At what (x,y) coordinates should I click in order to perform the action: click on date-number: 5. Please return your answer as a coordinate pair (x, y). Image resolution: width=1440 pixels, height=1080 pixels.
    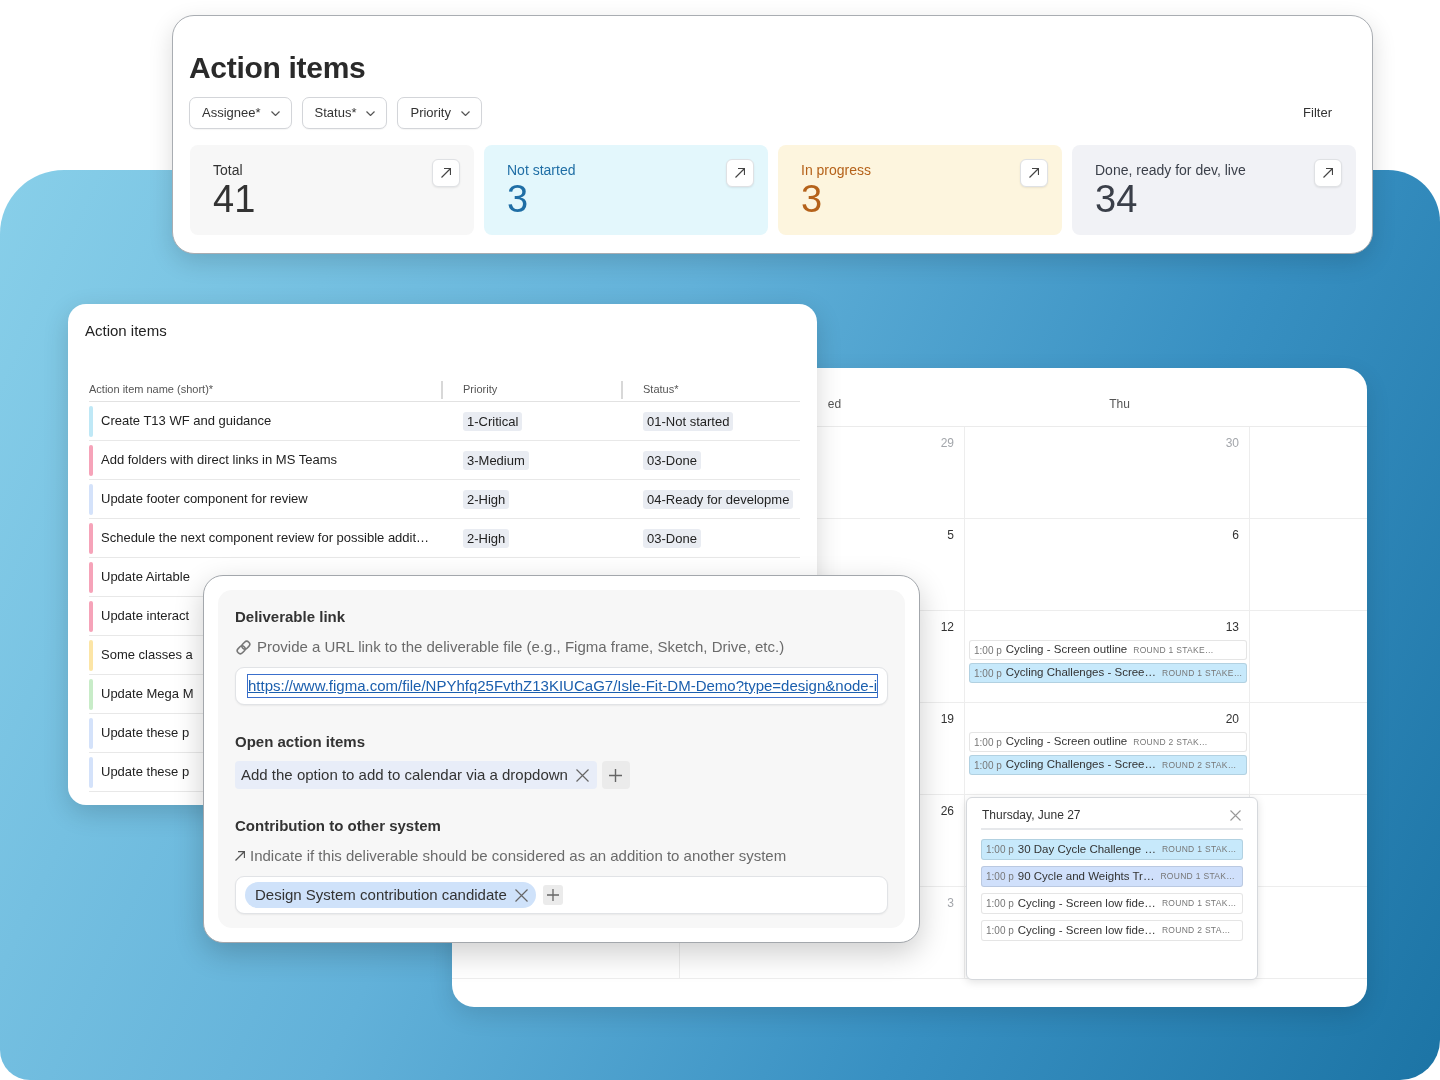
    Looking at the image, I should click on (950, 535).